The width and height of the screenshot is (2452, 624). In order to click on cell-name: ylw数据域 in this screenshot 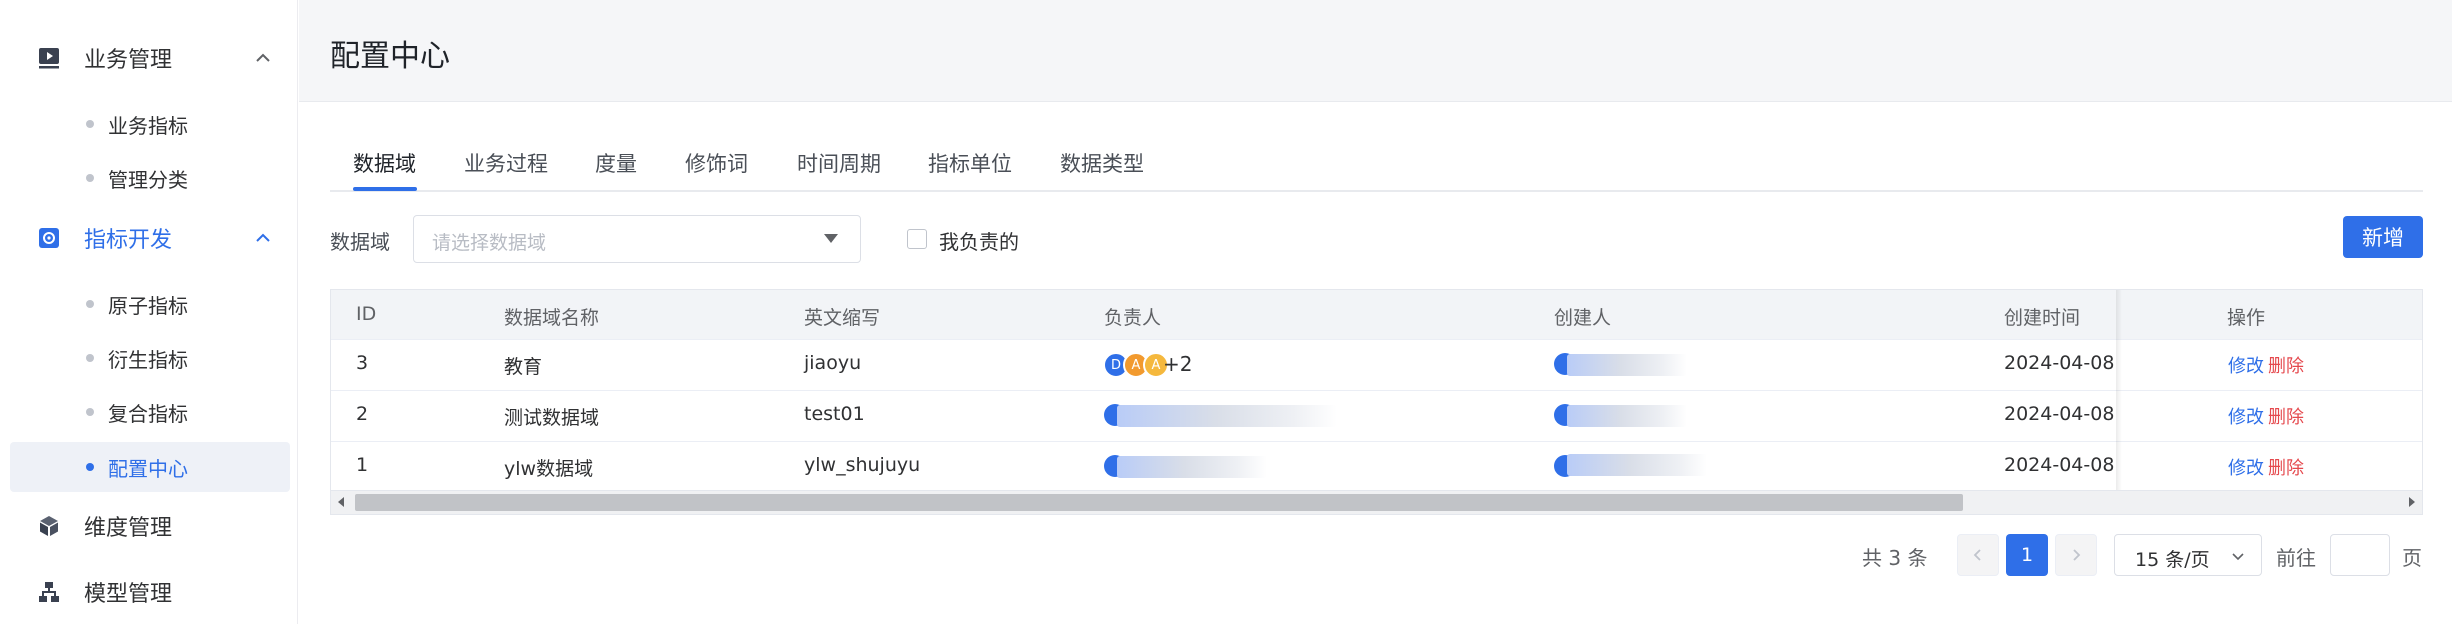, I will do `click(549, 469)`.